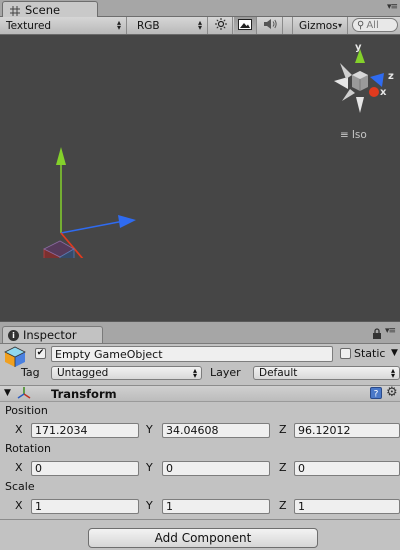 The width and height of the screenshot is (400, 550). Describe the element at coordinates (278, 373) in the screenshot. I see `layer-value: Default` at that location.